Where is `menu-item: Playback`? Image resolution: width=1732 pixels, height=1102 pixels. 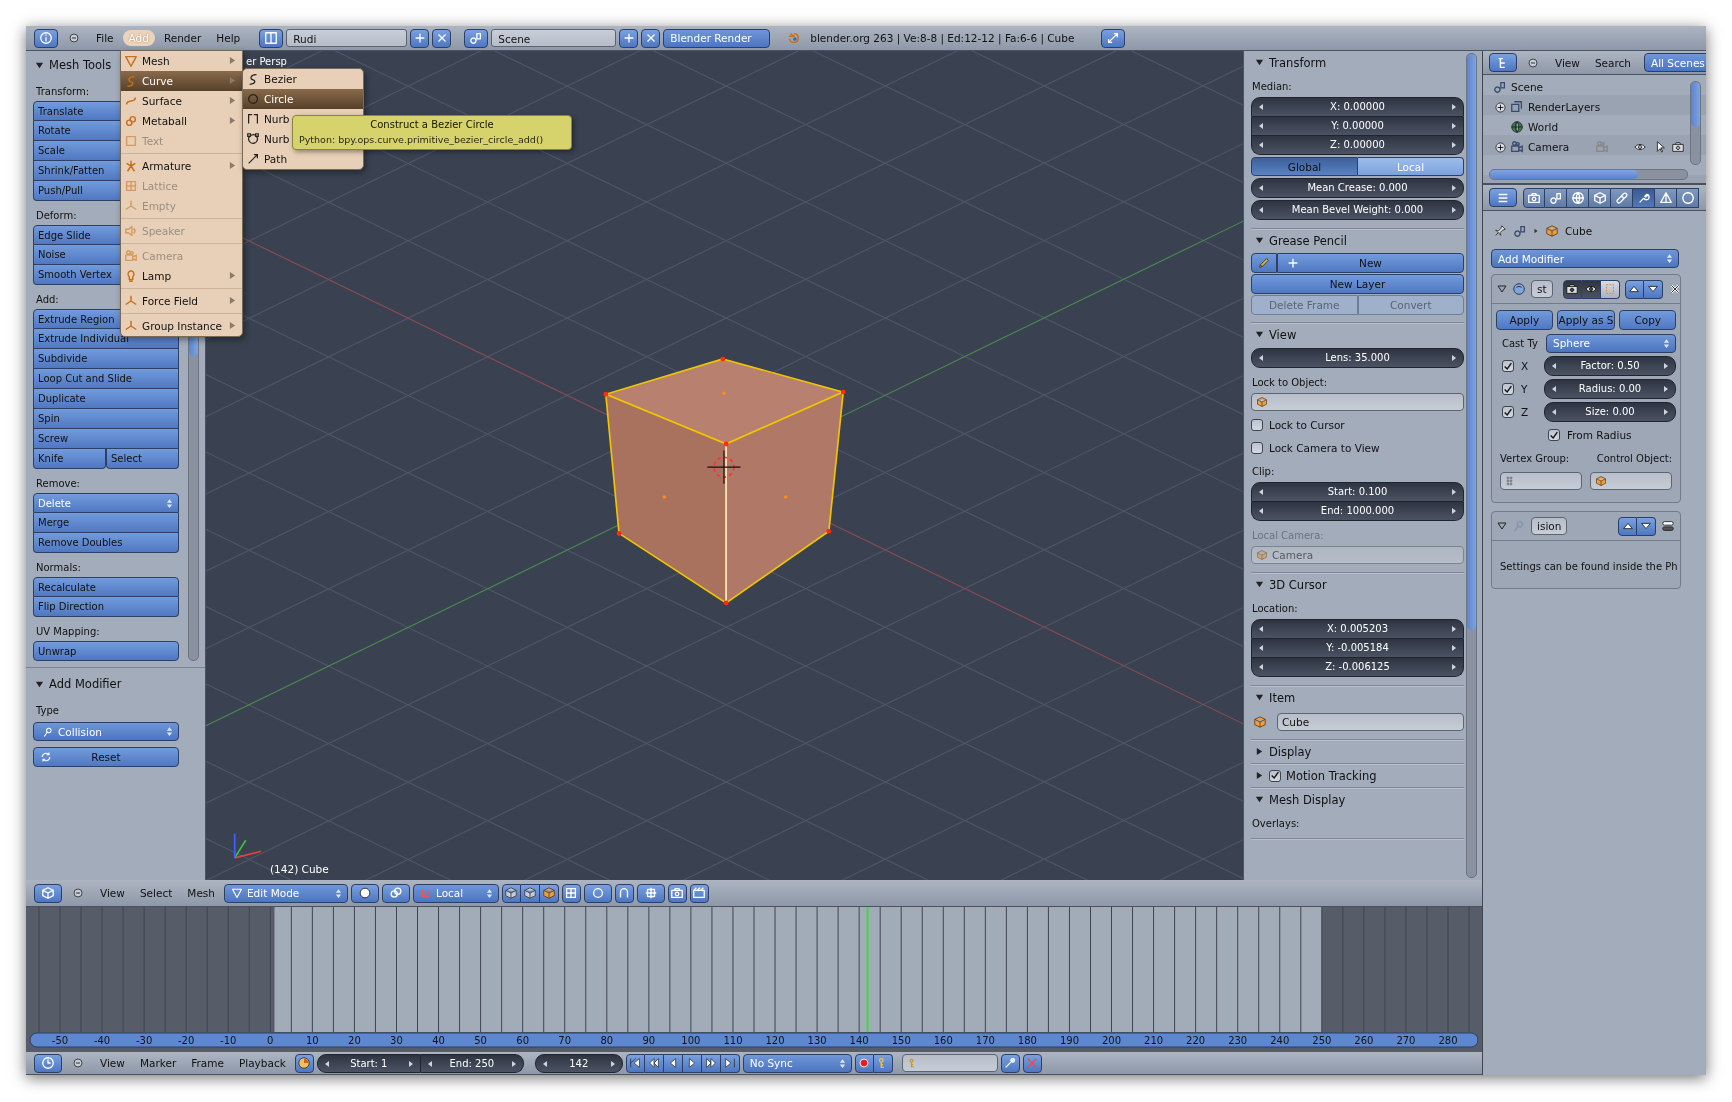 menu-item: Playback is located at coordinates (262, 1063).